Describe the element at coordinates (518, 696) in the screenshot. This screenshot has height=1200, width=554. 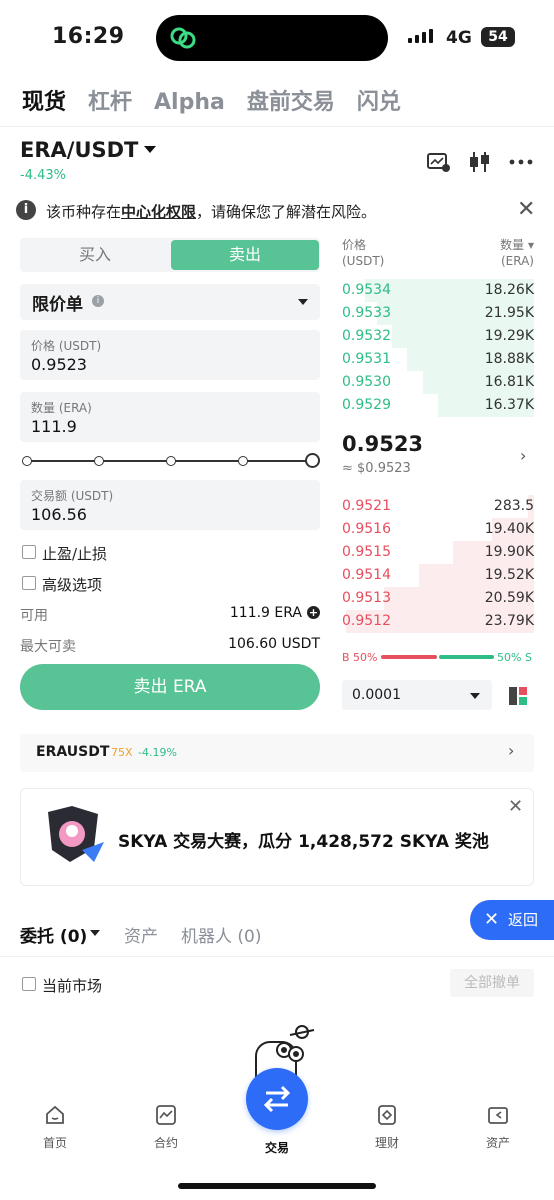
I see `orderbook-layout-icon` at that location.